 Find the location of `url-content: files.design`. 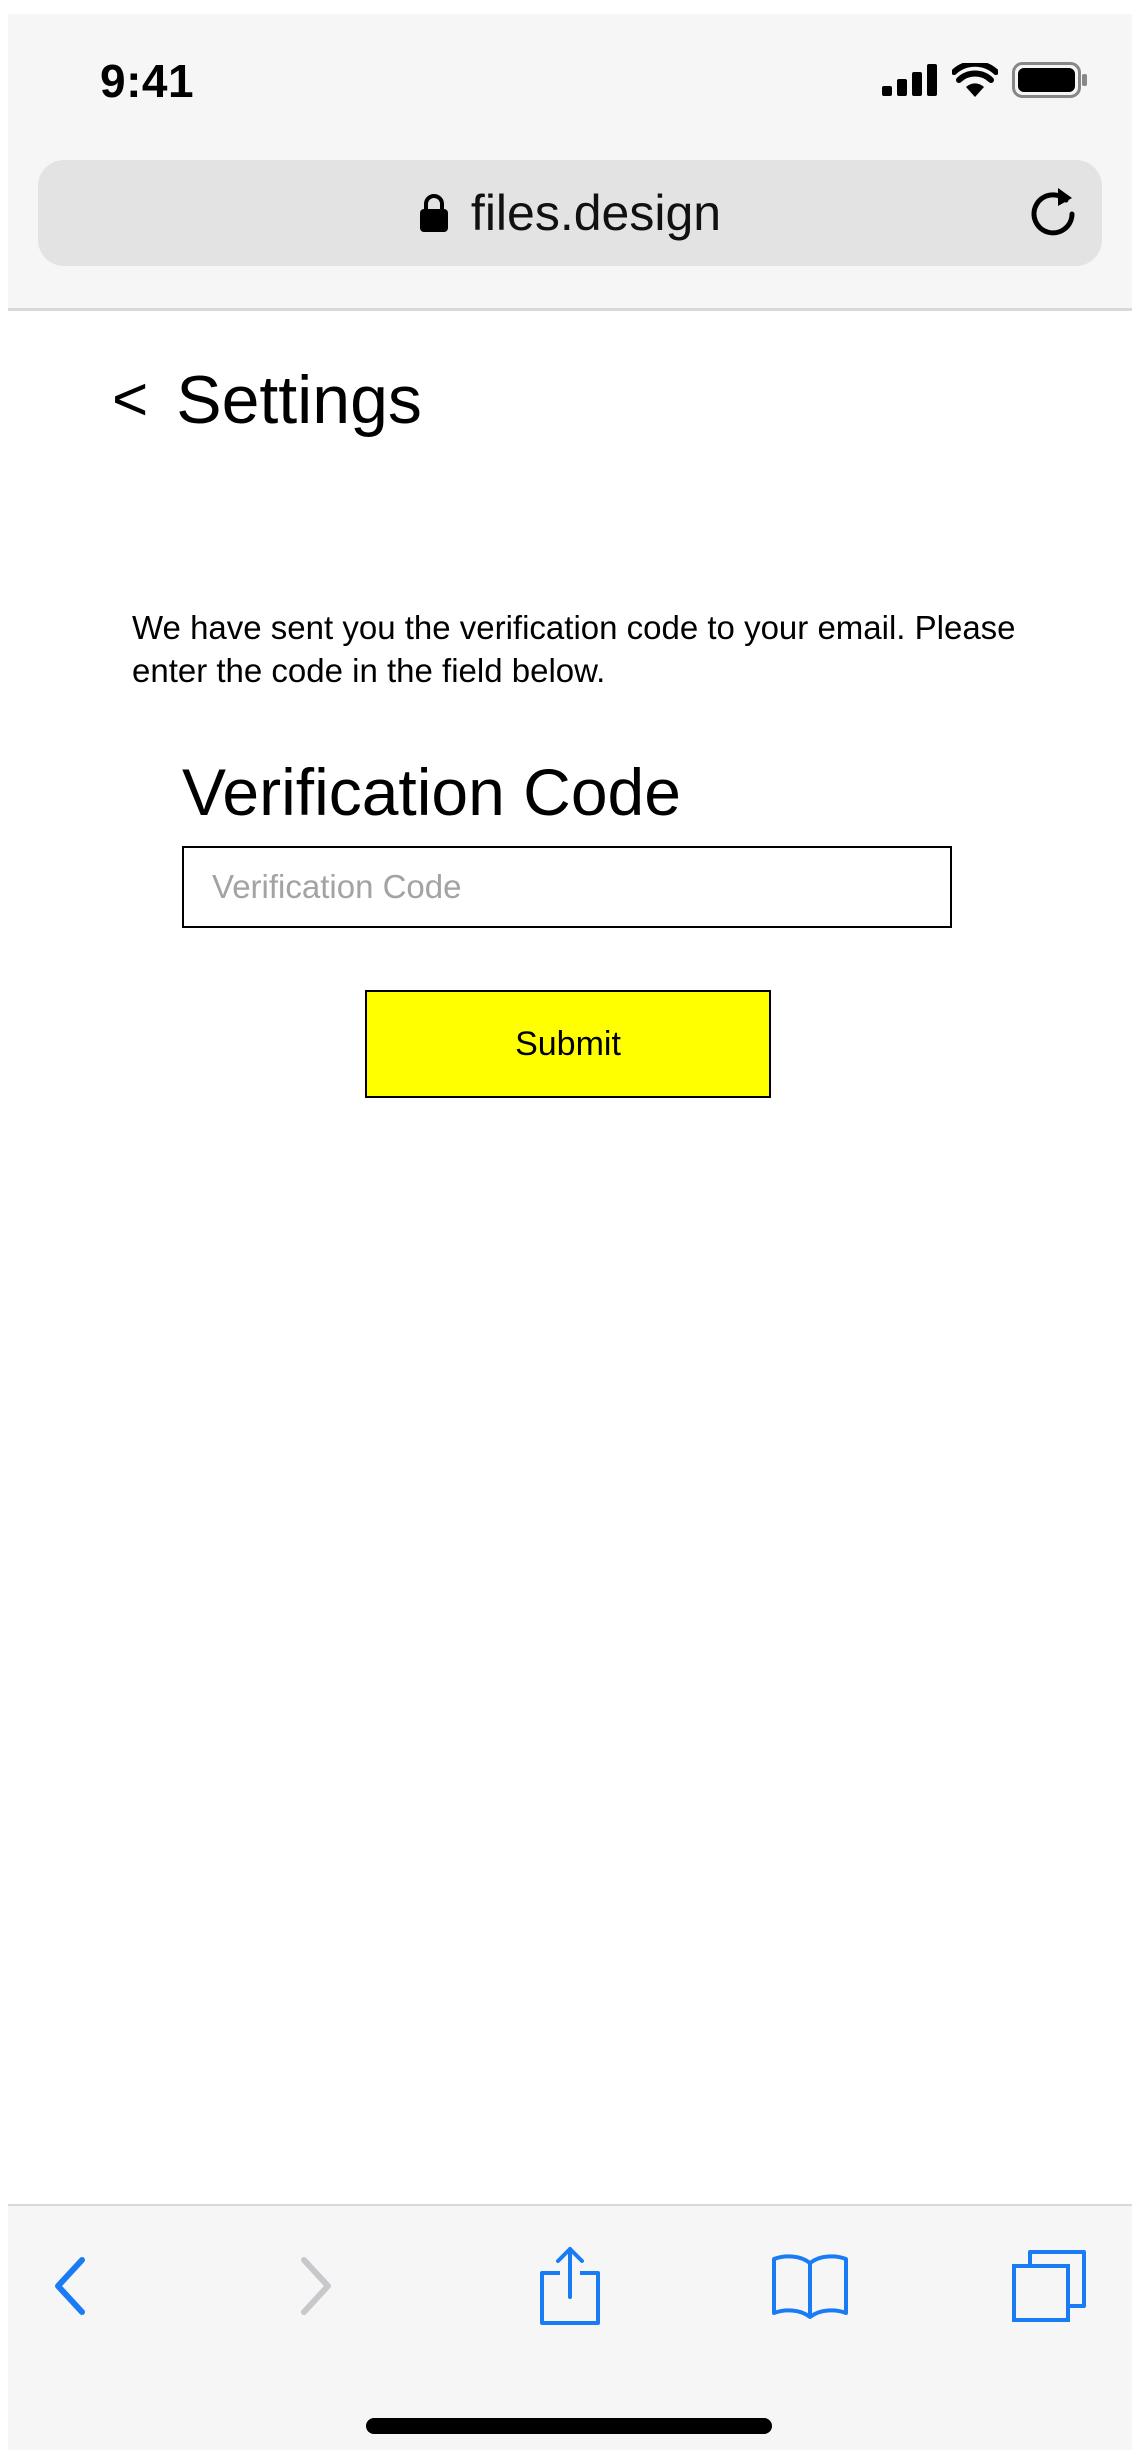

url-content: files.design is located at coordinates (570, 213).